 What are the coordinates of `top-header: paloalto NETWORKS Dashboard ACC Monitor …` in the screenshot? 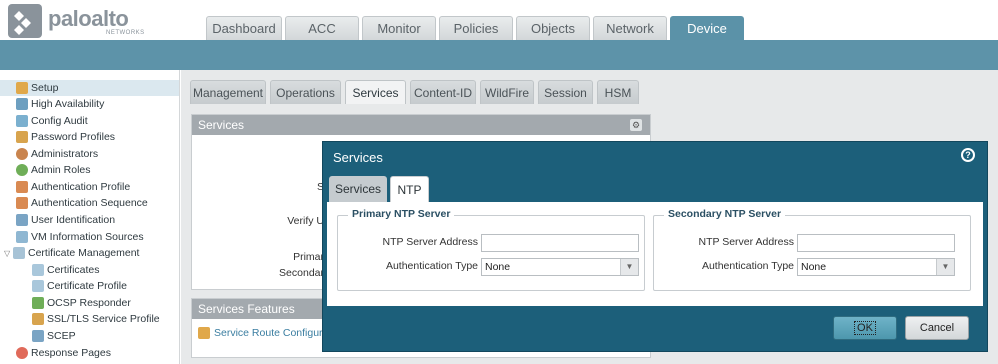 It's located at (499, 20).